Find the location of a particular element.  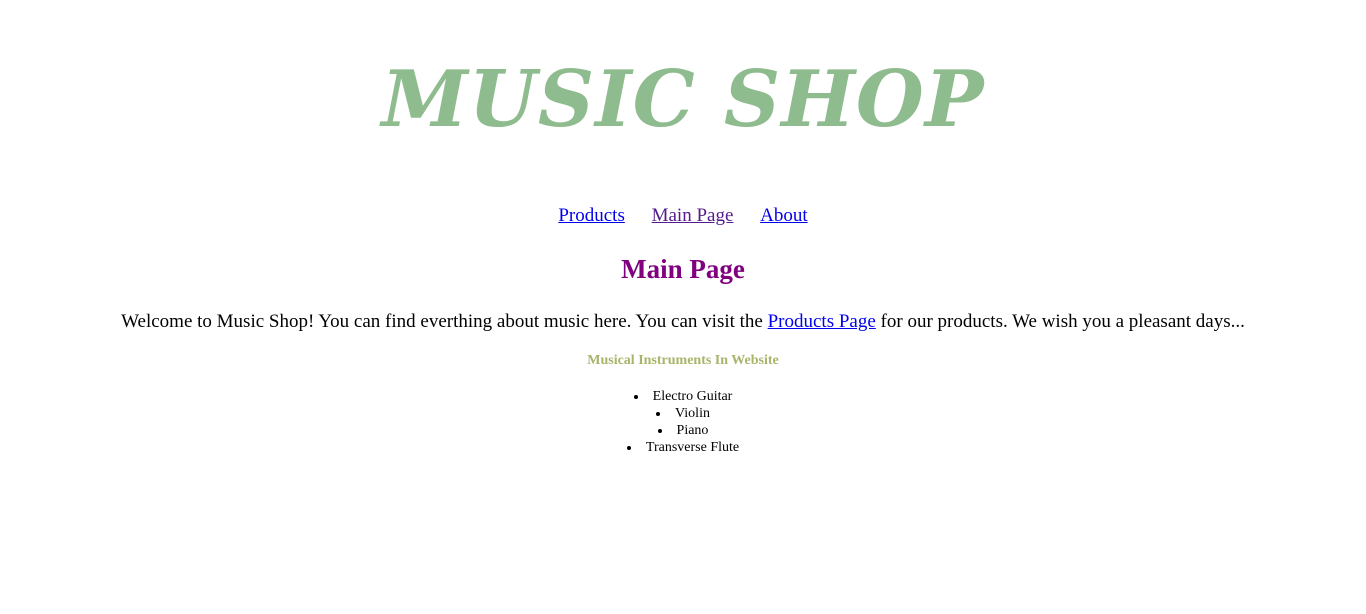

nav-link-about: About is located at coordinates (784, 215).